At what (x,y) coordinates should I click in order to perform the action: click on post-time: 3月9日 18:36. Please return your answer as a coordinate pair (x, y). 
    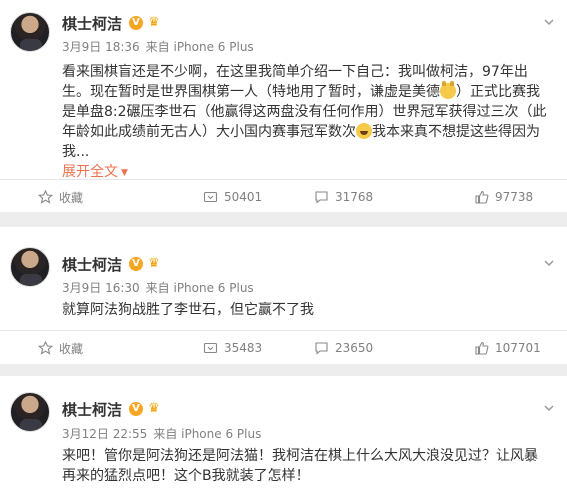
    Looking at the image, I should click on (101, 47).